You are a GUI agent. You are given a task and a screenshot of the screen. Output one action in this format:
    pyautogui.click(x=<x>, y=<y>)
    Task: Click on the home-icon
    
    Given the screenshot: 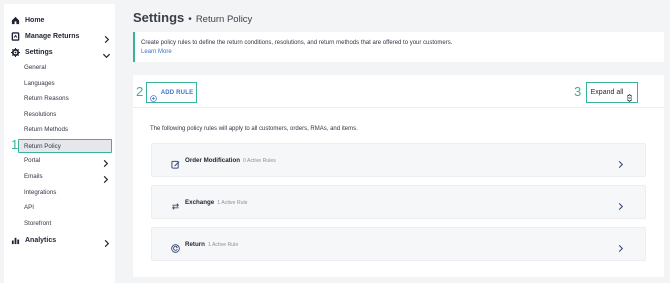 What is the action you would take?
    pyautogui.click(x=15, y=20)
    